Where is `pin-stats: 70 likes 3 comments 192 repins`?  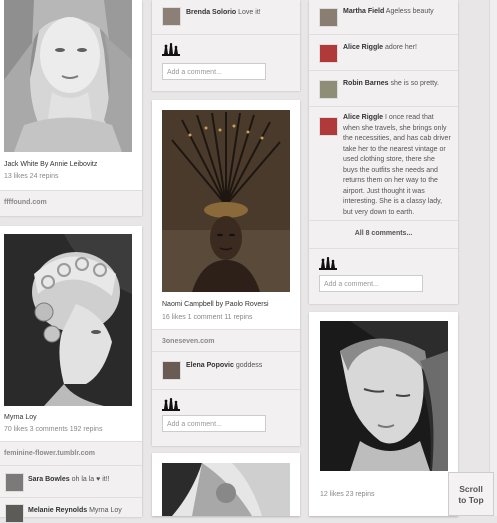 pin-stats: 70 likes 3 comments 192 repins is located at coordinates (53, 429).